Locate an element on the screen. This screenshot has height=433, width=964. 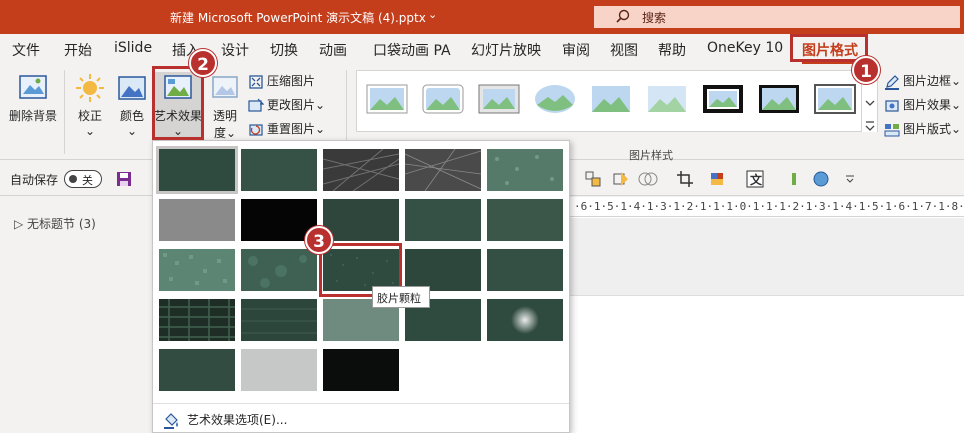
transparency-button: 透明 度⌄ is located at coordinates (225, 106).